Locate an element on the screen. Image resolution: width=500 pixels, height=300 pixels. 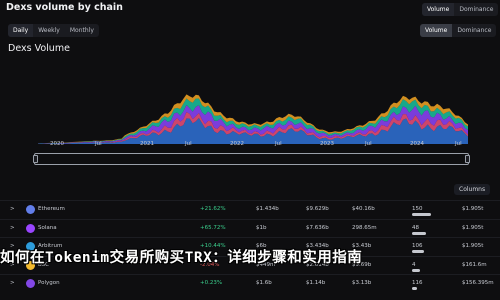
dex-count: 116 is located at coordinates (417, 283).